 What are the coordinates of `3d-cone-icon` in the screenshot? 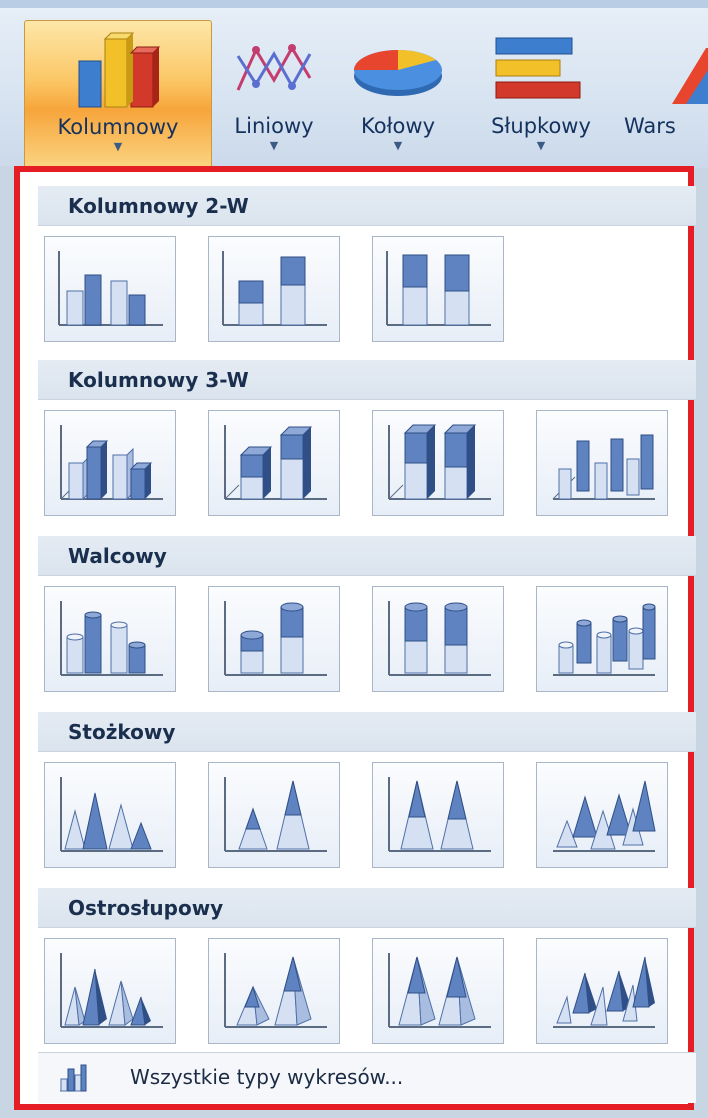 It's located at (604, 816).